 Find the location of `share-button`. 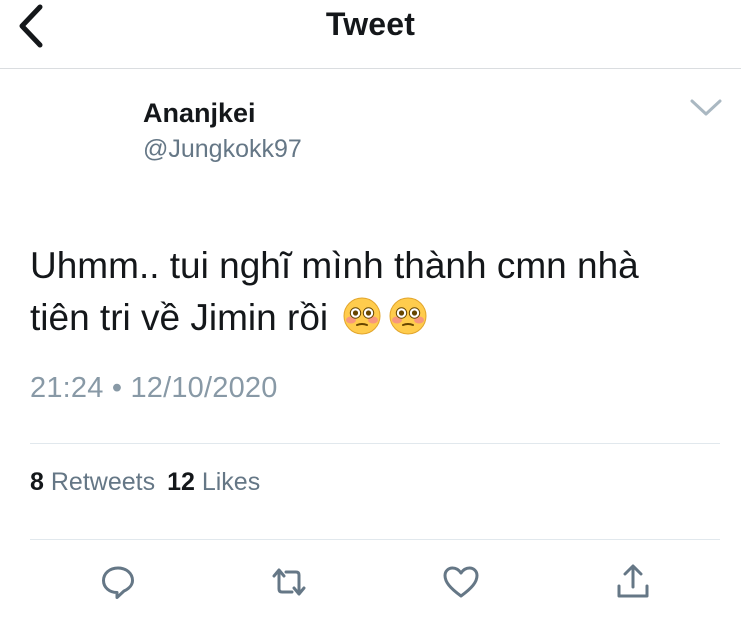

share-button is located at coordinates (633, 582).